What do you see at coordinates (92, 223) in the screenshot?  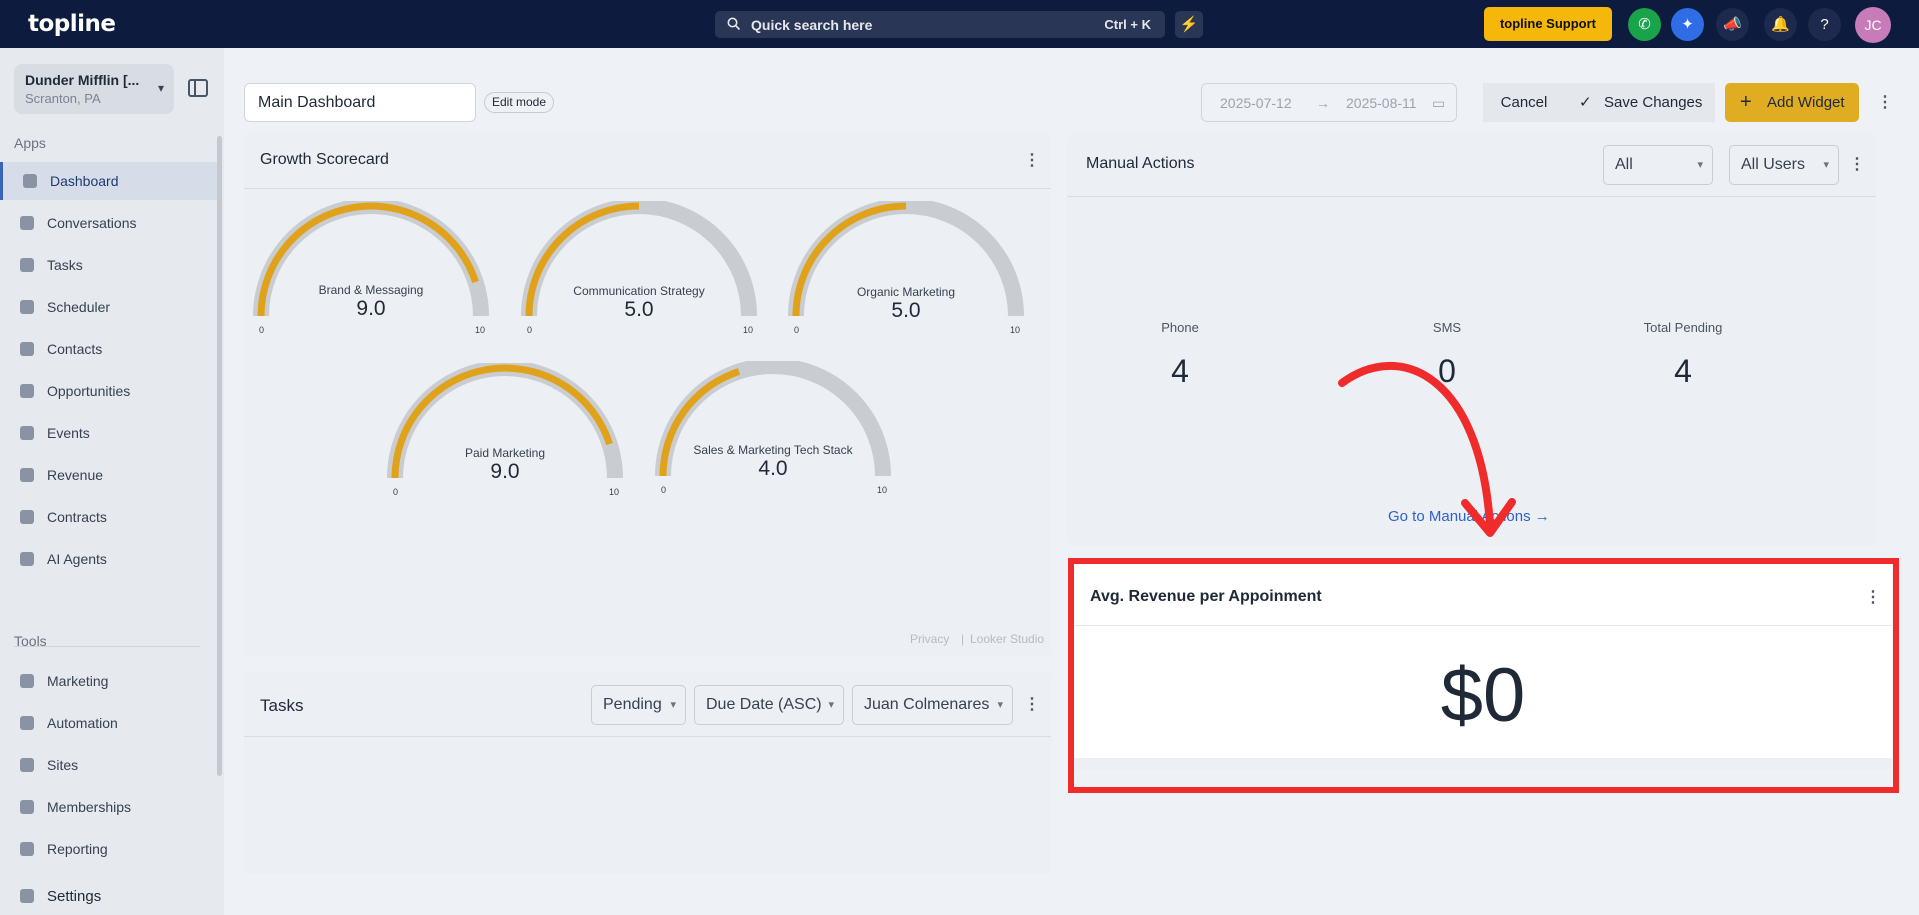 I see `sidebar-item-label: Conversations` at bounding box center [92, 223].